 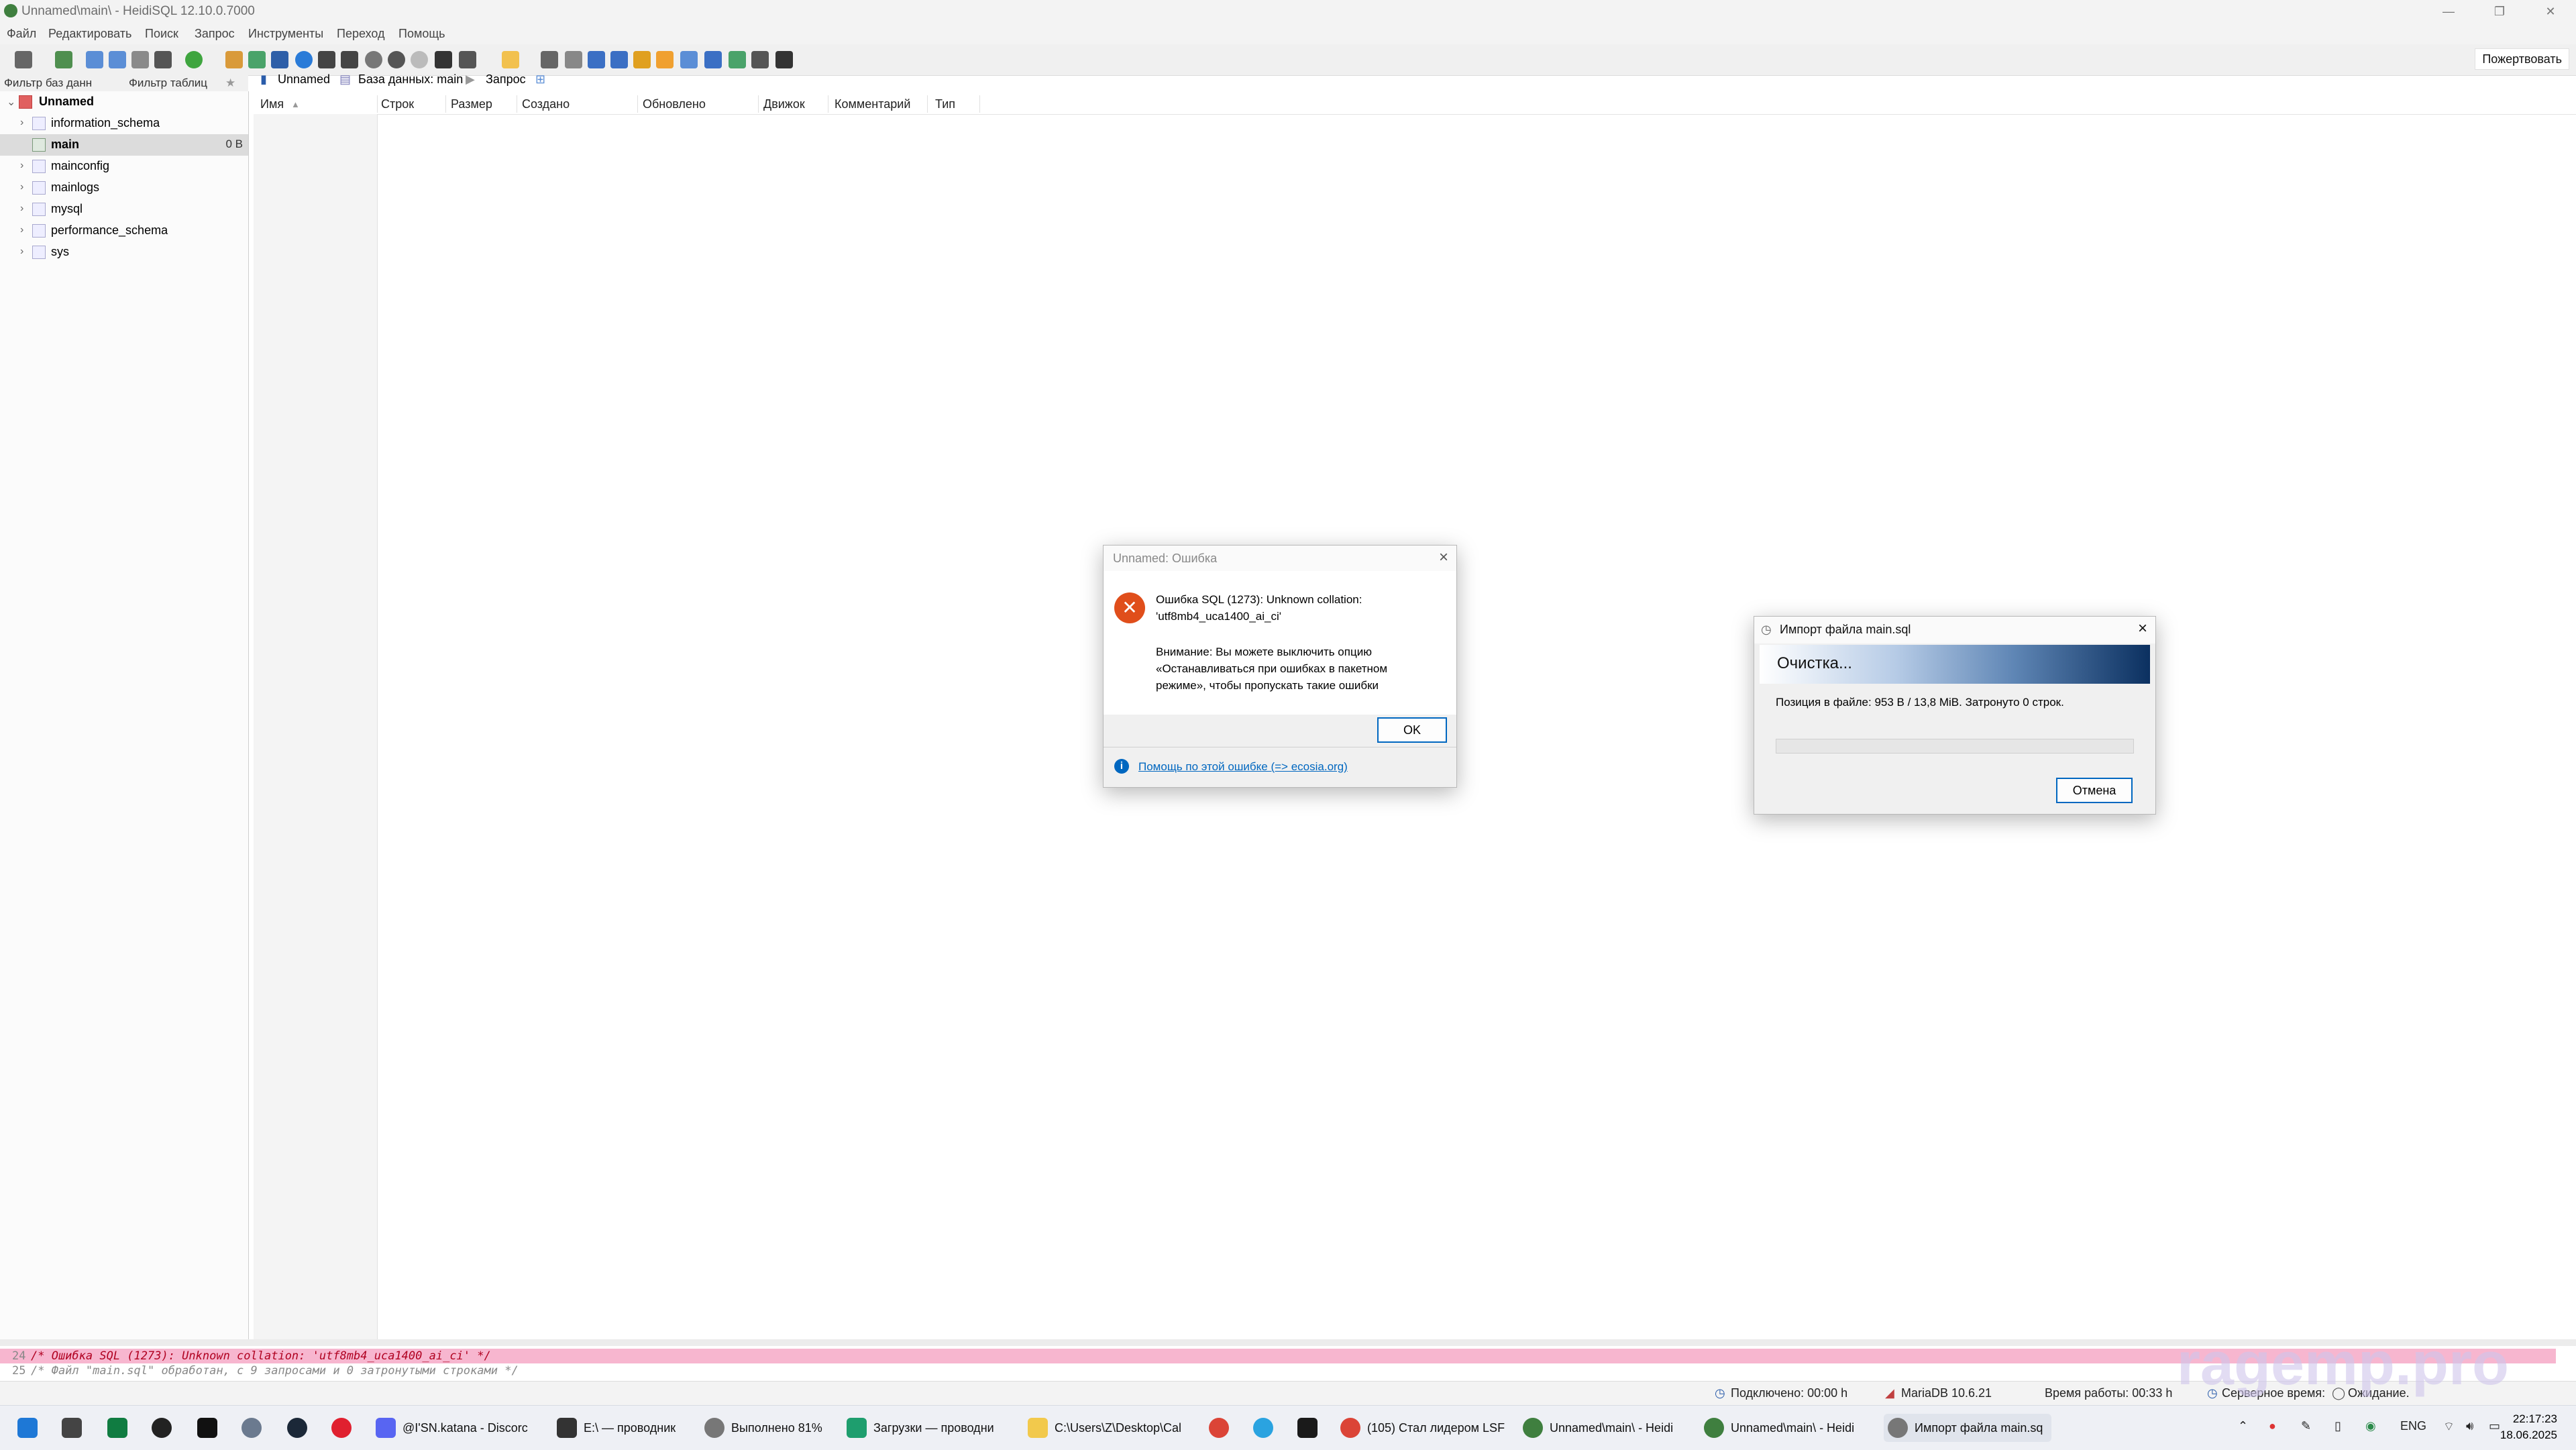 What do you see at coordinates (165, 1428) in the screenshot?
I see `media-player-button` at bounding box center [165, 1428].